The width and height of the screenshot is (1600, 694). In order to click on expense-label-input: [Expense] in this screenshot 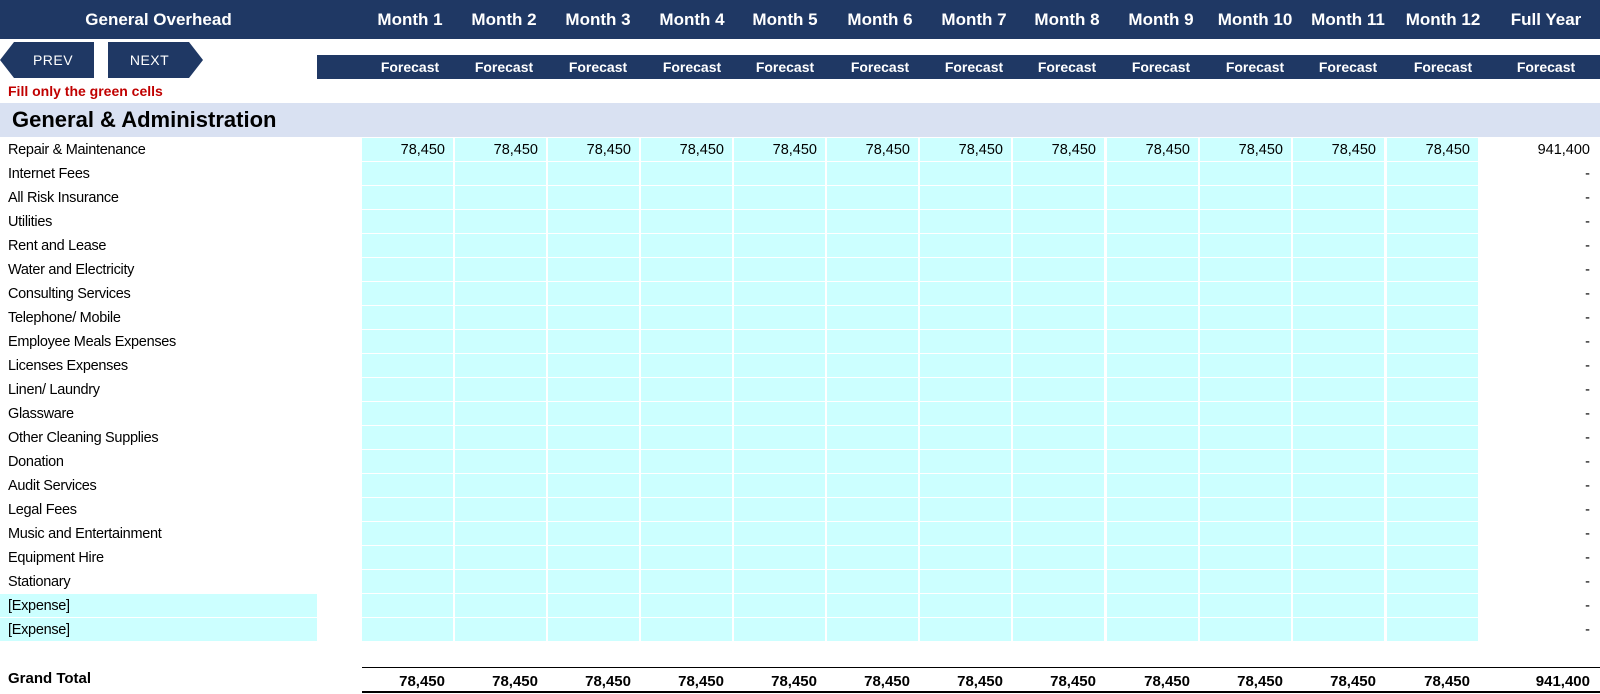, I will do `click(158, 605)`.